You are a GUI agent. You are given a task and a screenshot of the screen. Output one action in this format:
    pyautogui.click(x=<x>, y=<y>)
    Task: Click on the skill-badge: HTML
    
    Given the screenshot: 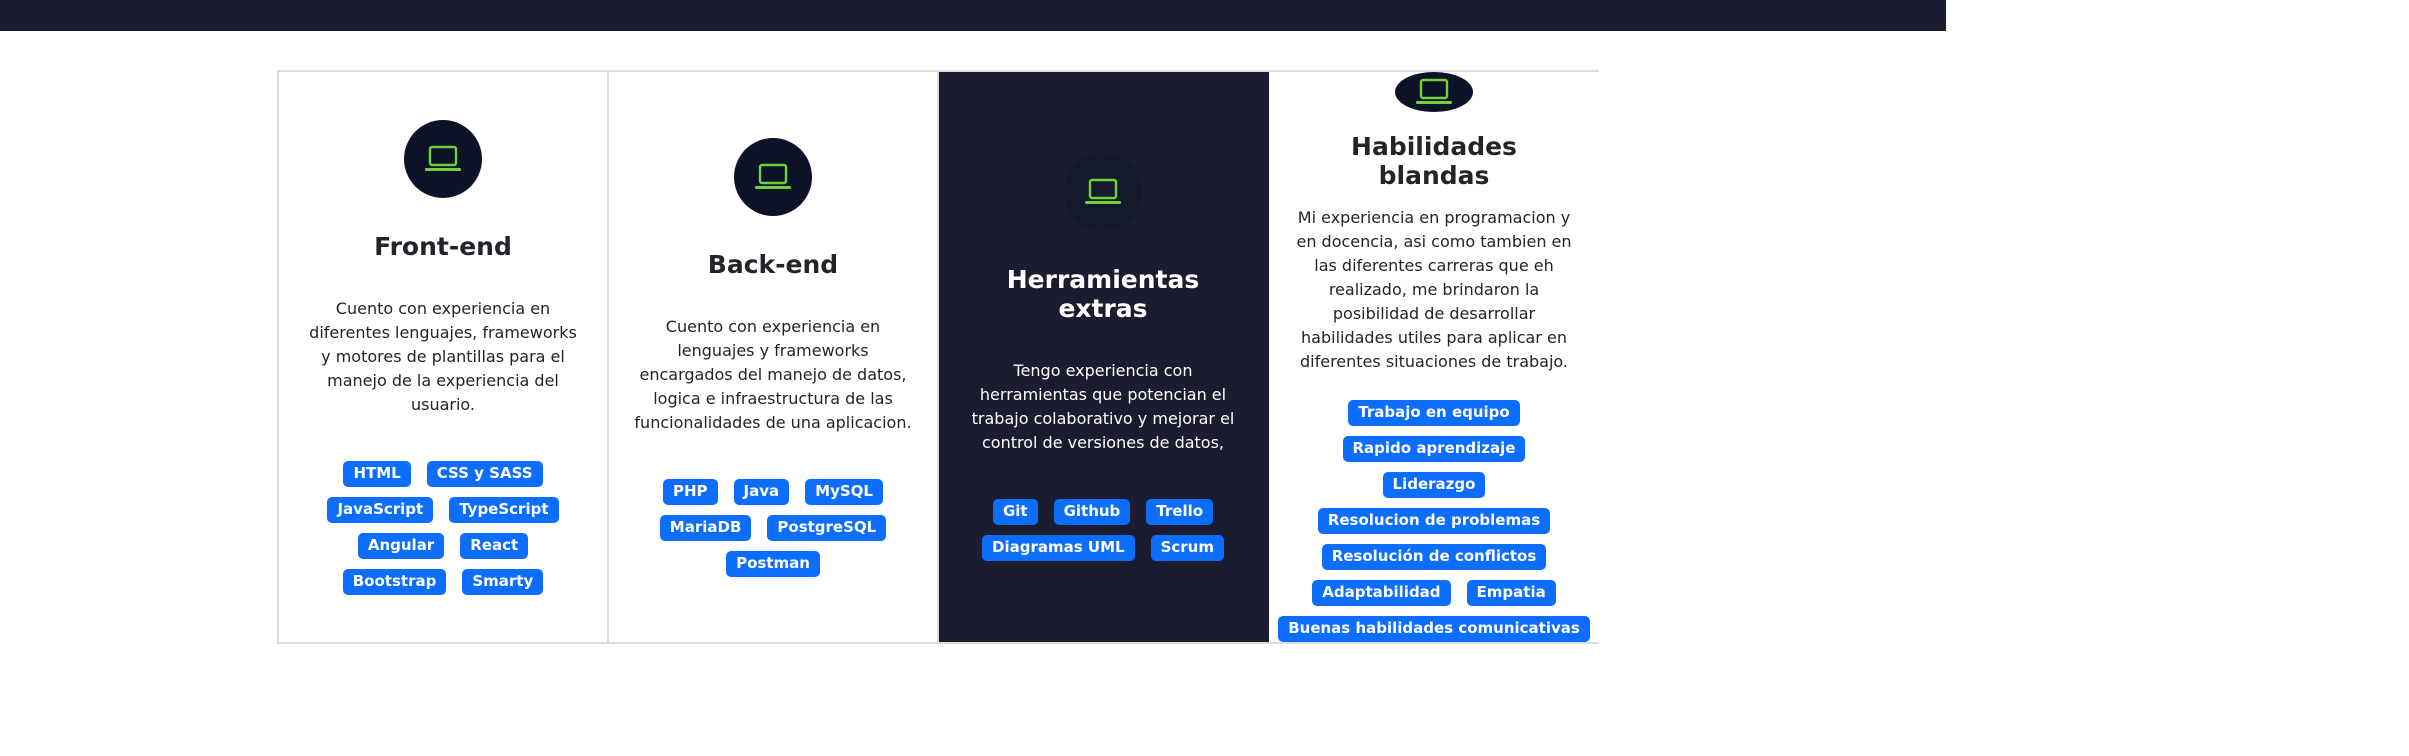 What is the action you would take?
    pyautogui.click(x=377, y=473)
    